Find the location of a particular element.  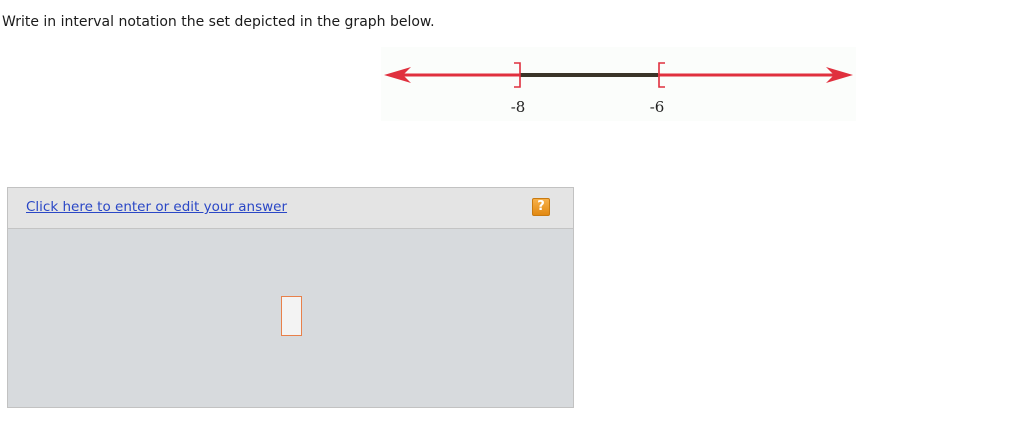

number-line-graph: -8 -6 is located at coordinates (618, 84).